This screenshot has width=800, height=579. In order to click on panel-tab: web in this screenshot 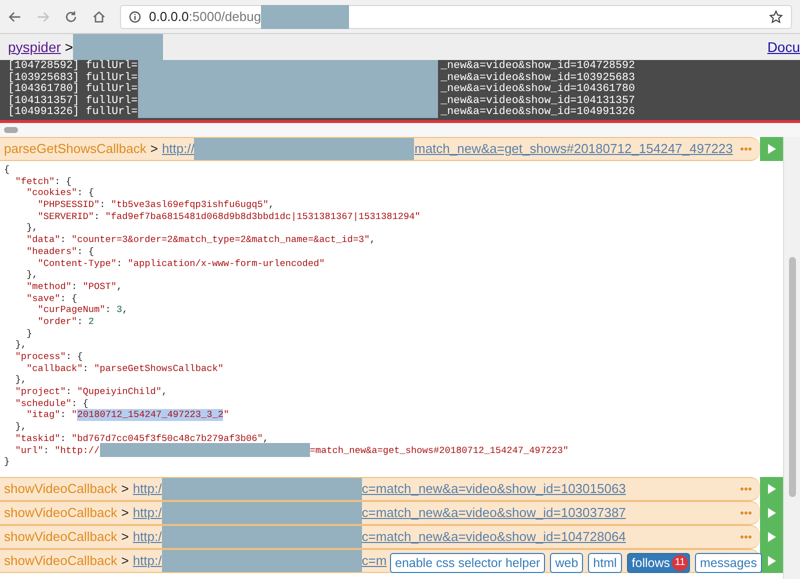, I will do `click(567, 563)`.